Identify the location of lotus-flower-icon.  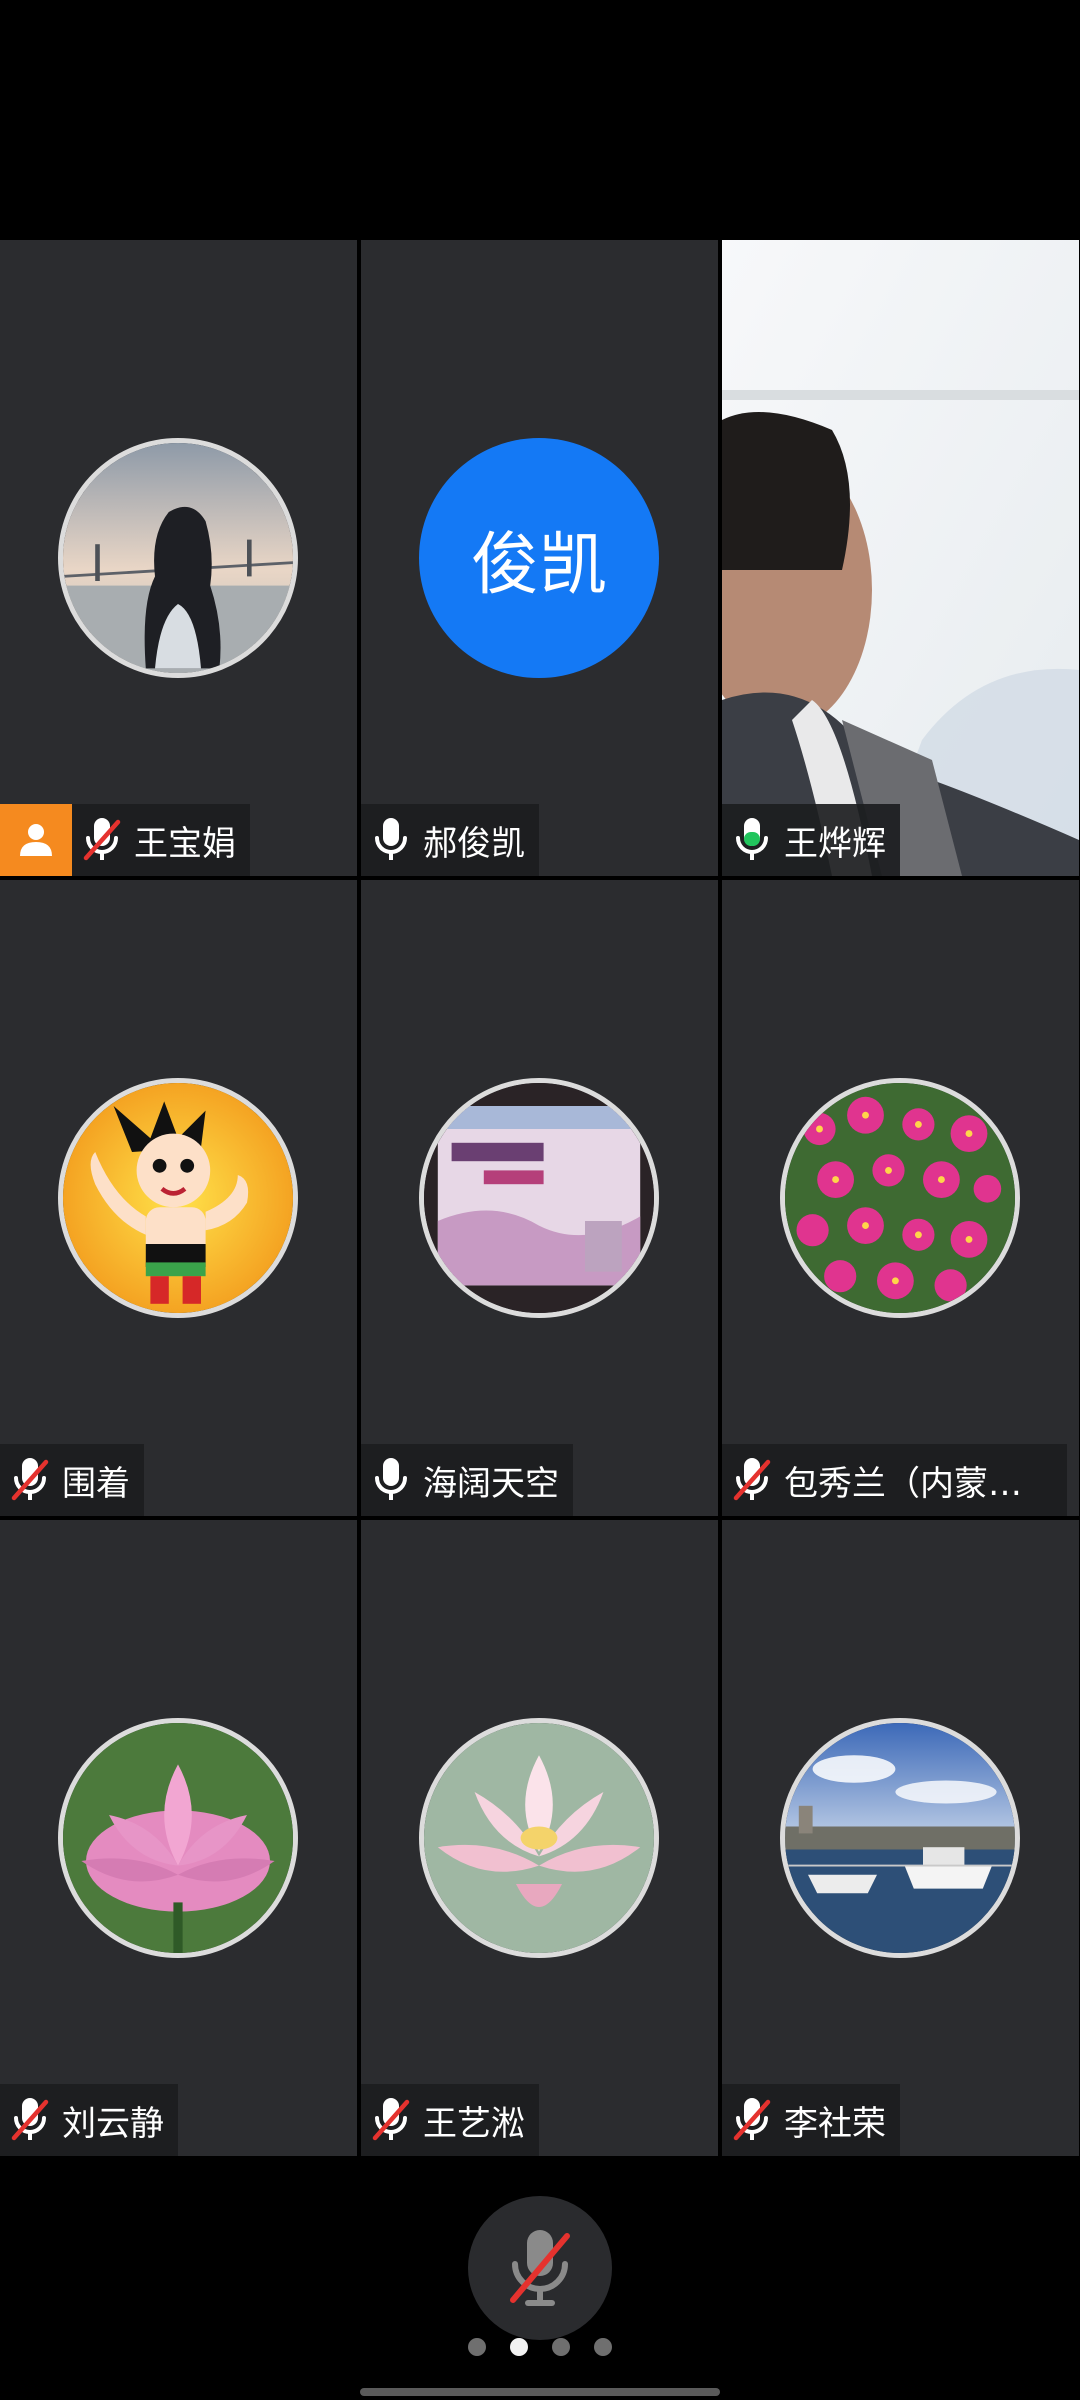
(178, 1838).